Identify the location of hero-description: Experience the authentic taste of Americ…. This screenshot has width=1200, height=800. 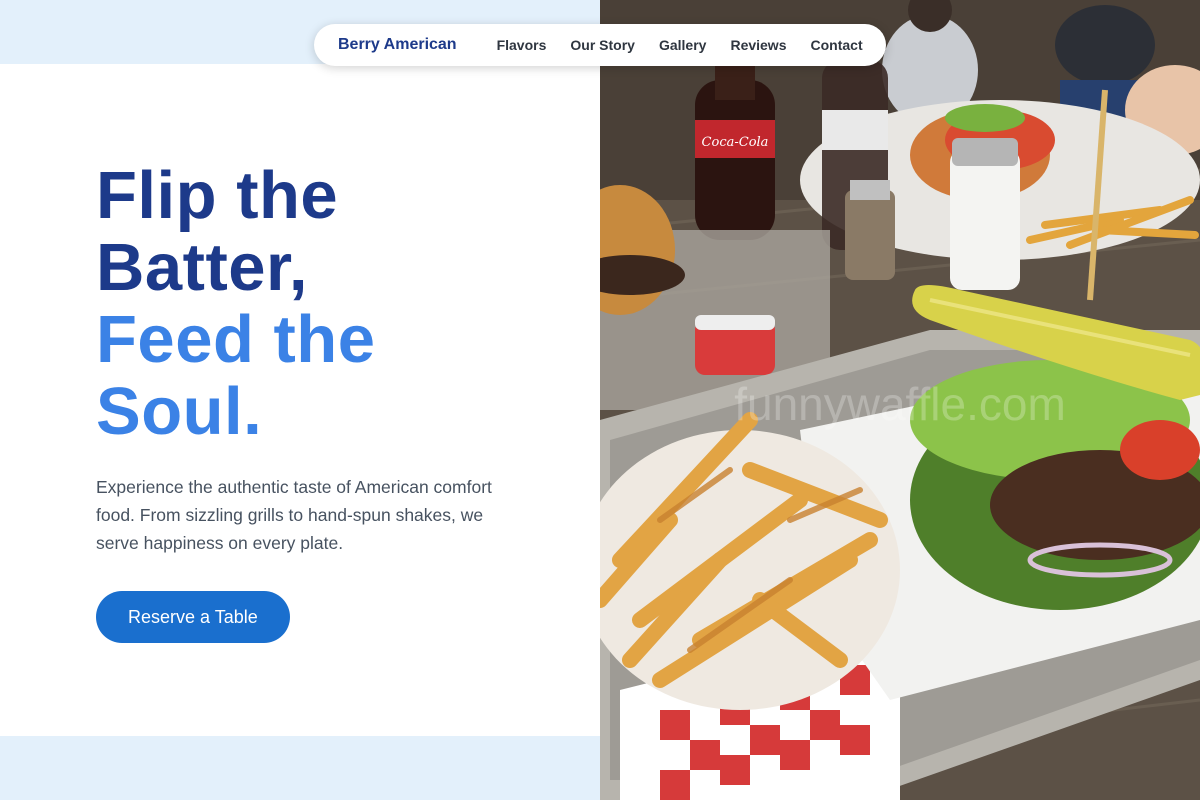
(294, 515).